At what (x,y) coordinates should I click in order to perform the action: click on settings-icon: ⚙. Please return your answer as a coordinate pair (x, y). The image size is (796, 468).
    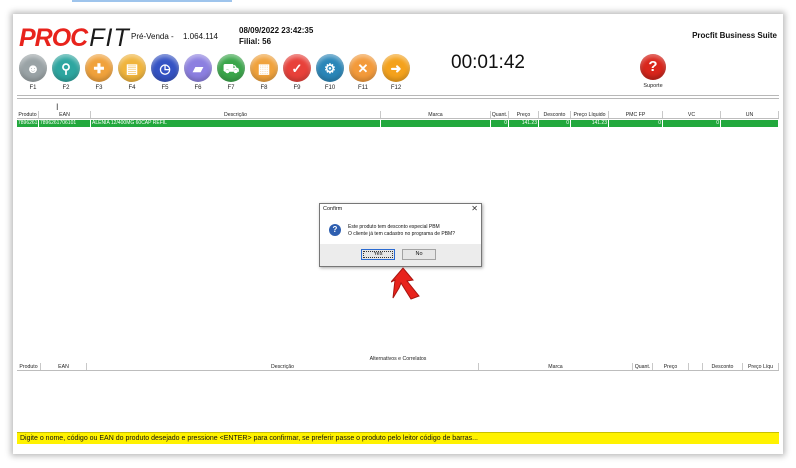
    Looking at the image, I should click on (330, 68).